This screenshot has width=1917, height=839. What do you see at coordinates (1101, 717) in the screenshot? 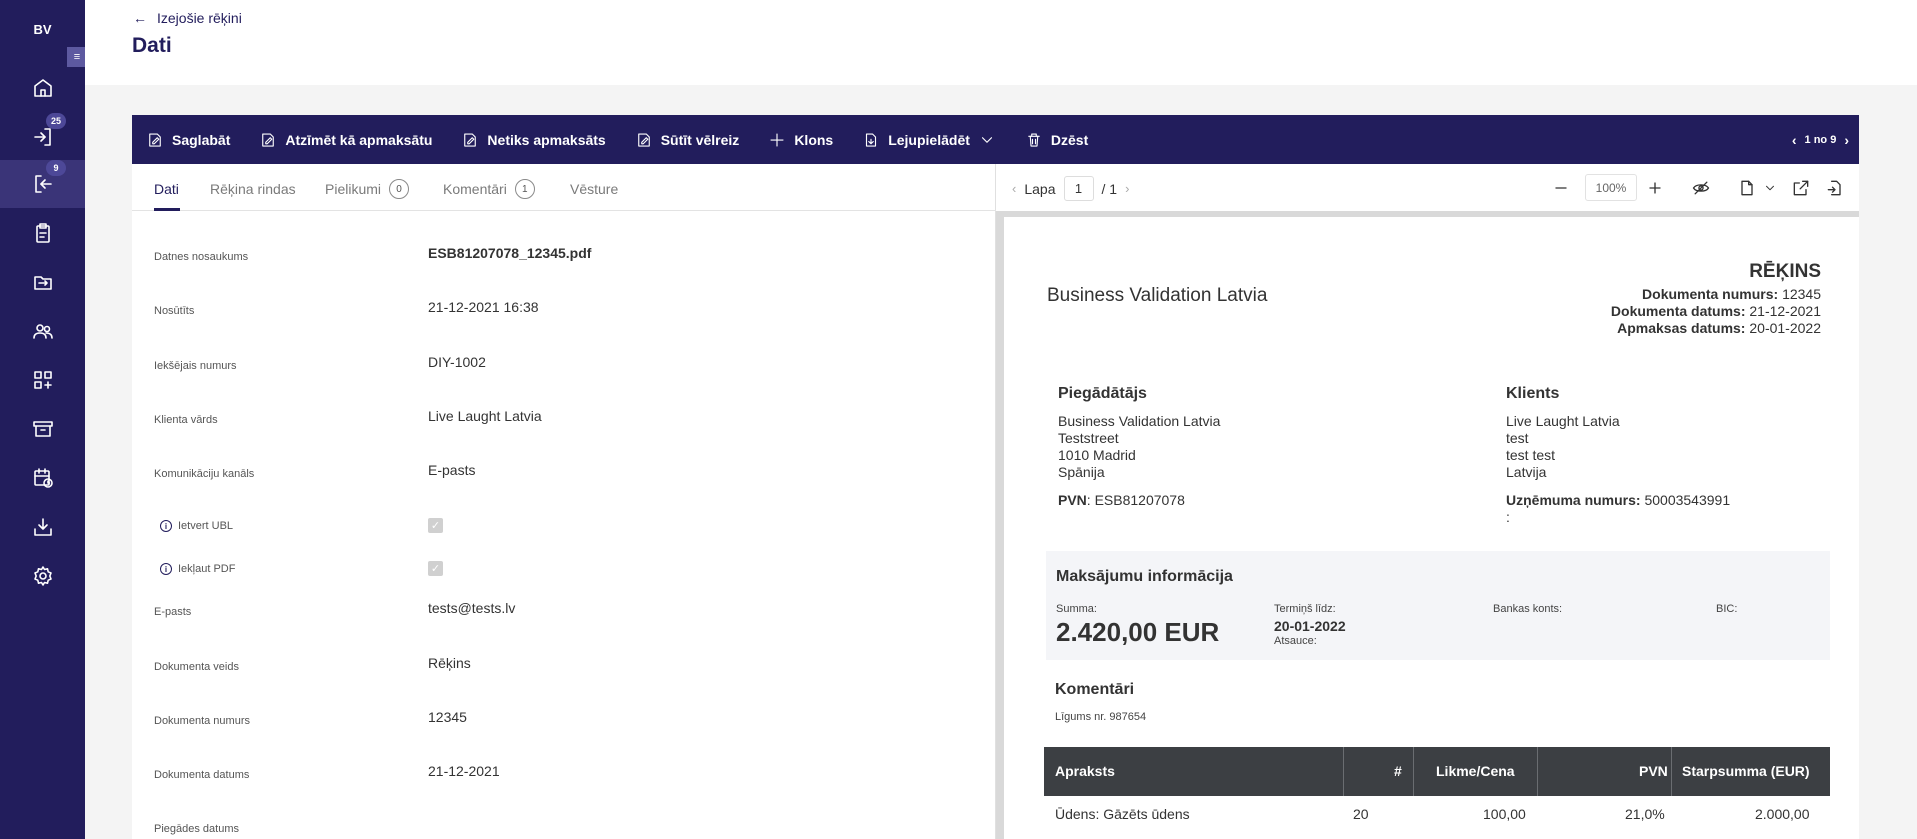
I see `doc-comment: Līgums nr. 987654` at bounding box center [1101, 717].